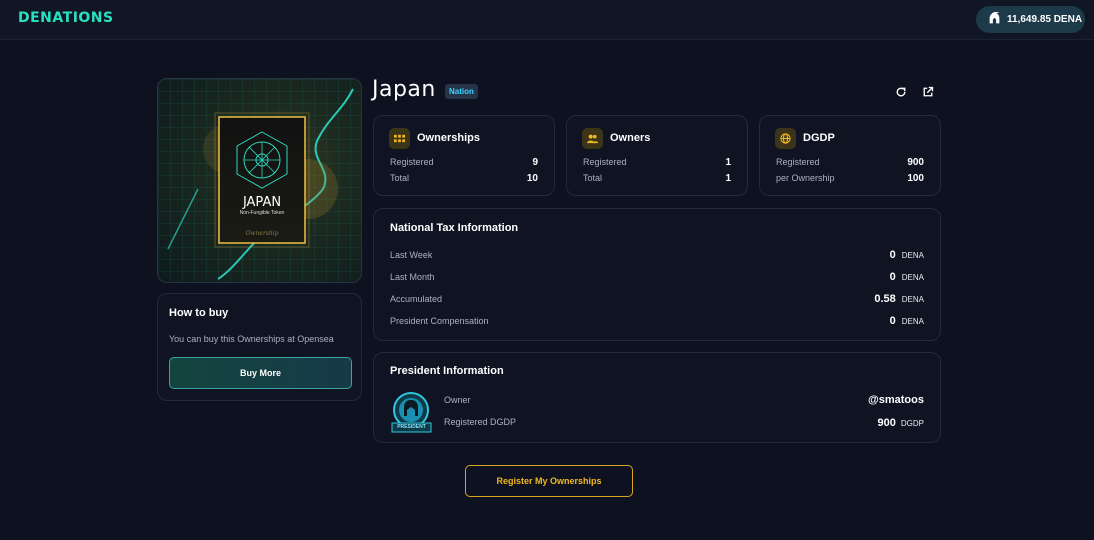 The height and width of the screenshot is (540, 1094). What do you see at coordinates (199, 313) in the screenshot?
I see `how-to-buy-title: How to buy` at bounding box center [199, 313].